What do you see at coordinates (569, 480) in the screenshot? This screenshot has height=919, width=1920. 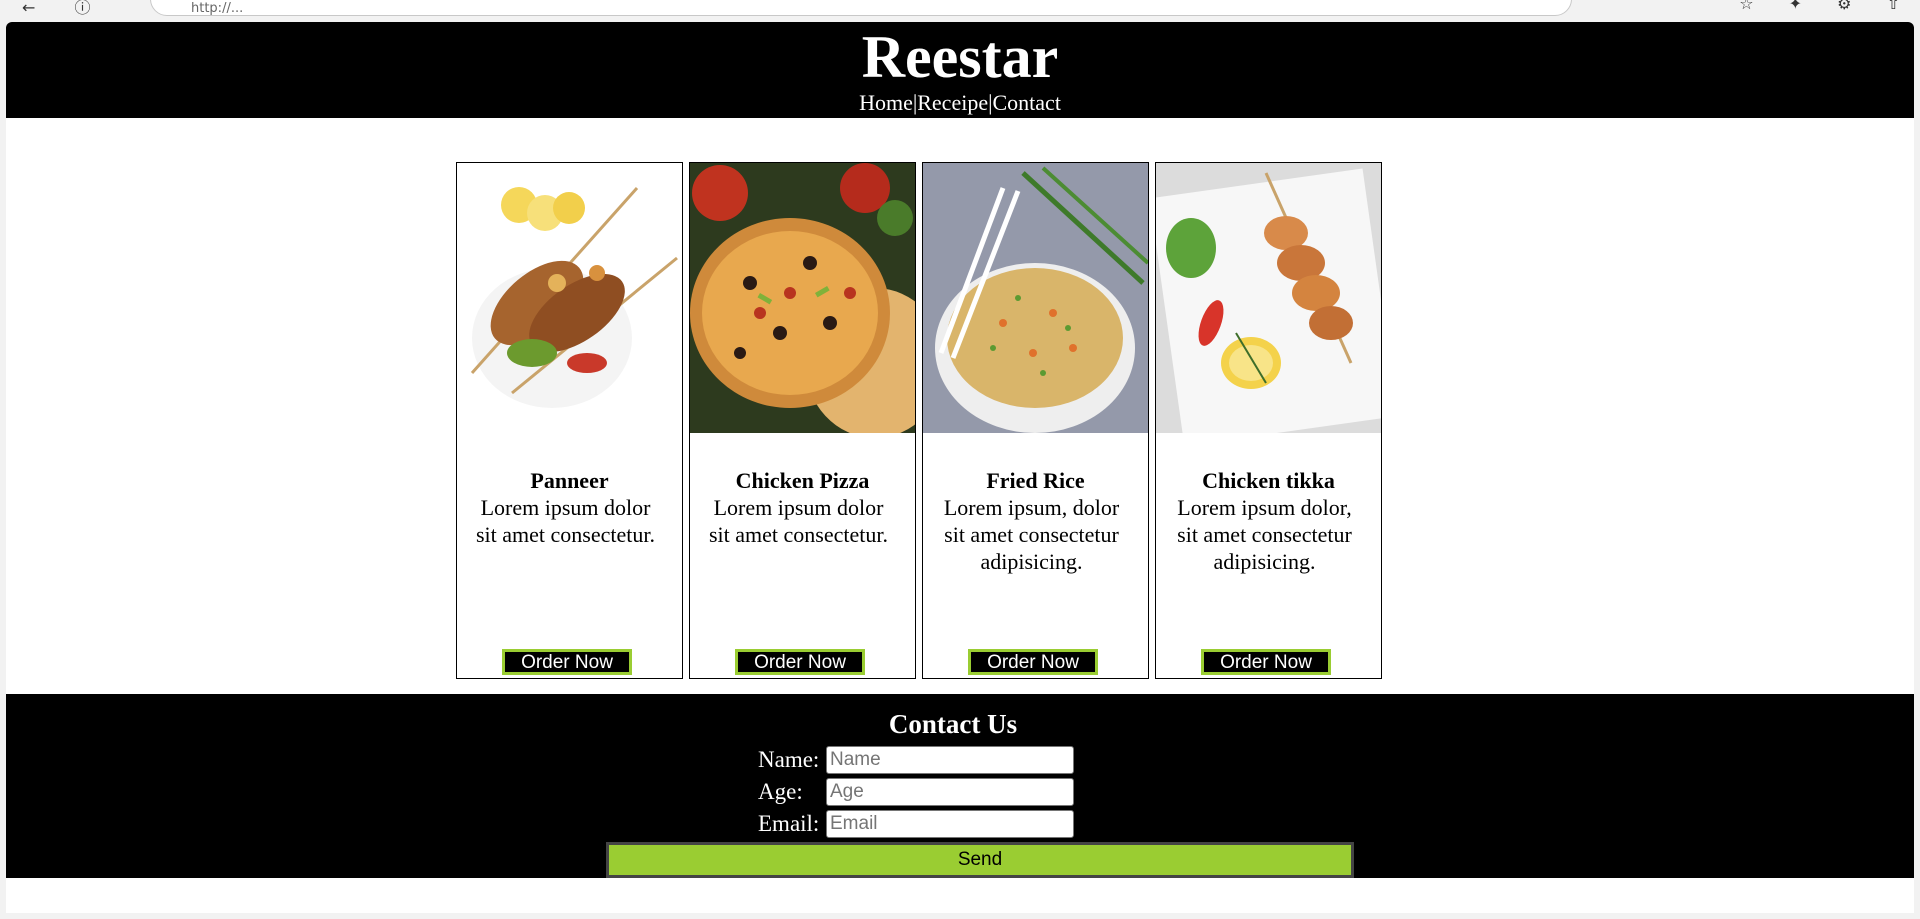 I see `card-title: Panneer` at bounding box center [569, 480].